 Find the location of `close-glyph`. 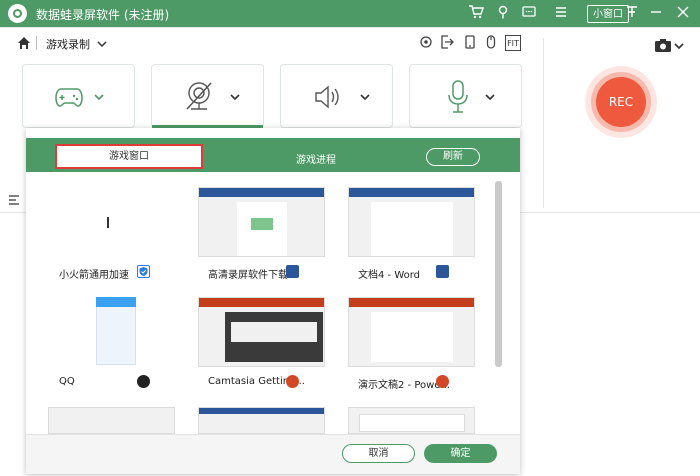

close-glyph is located at coordinates (683, 12).